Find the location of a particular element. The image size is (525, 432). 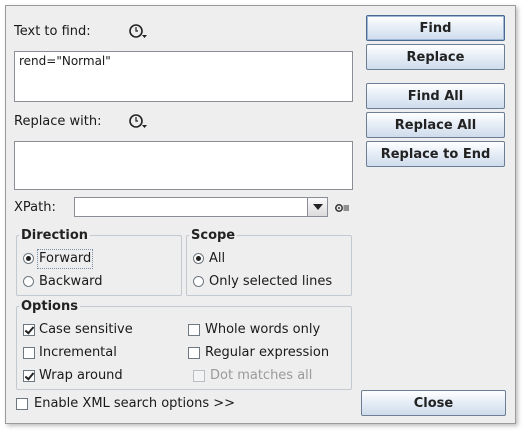

regex-checkbox is located at coordinates (194, 353).